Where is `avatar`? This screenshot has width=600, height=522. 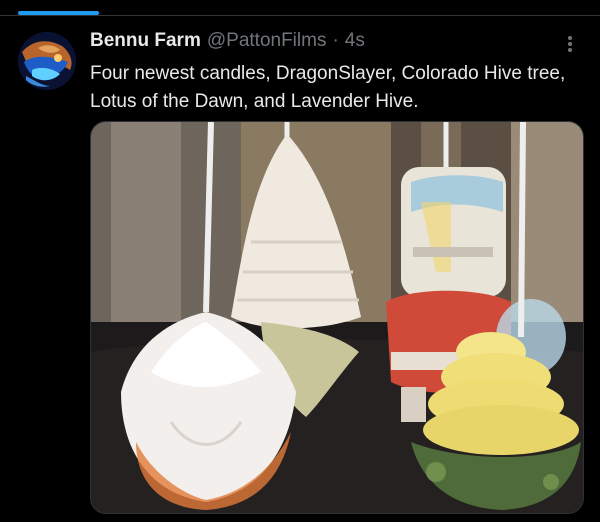 avatar is located at coordinates (47, 61).